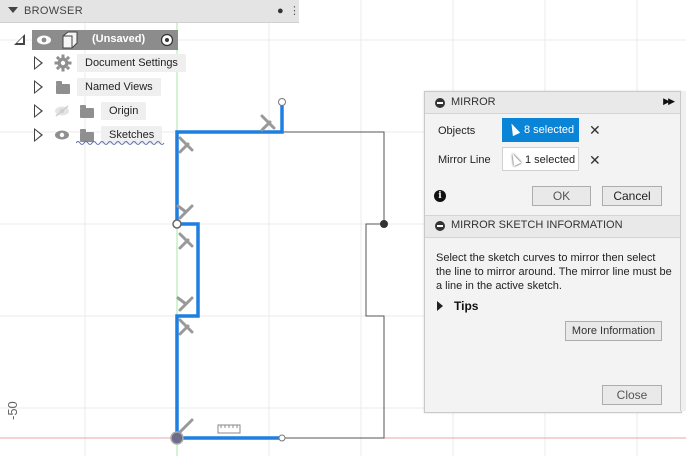 This screenshot has height=456, width=686. I want to click on mirror-line-label: Mirror Line, so click(464, 160).